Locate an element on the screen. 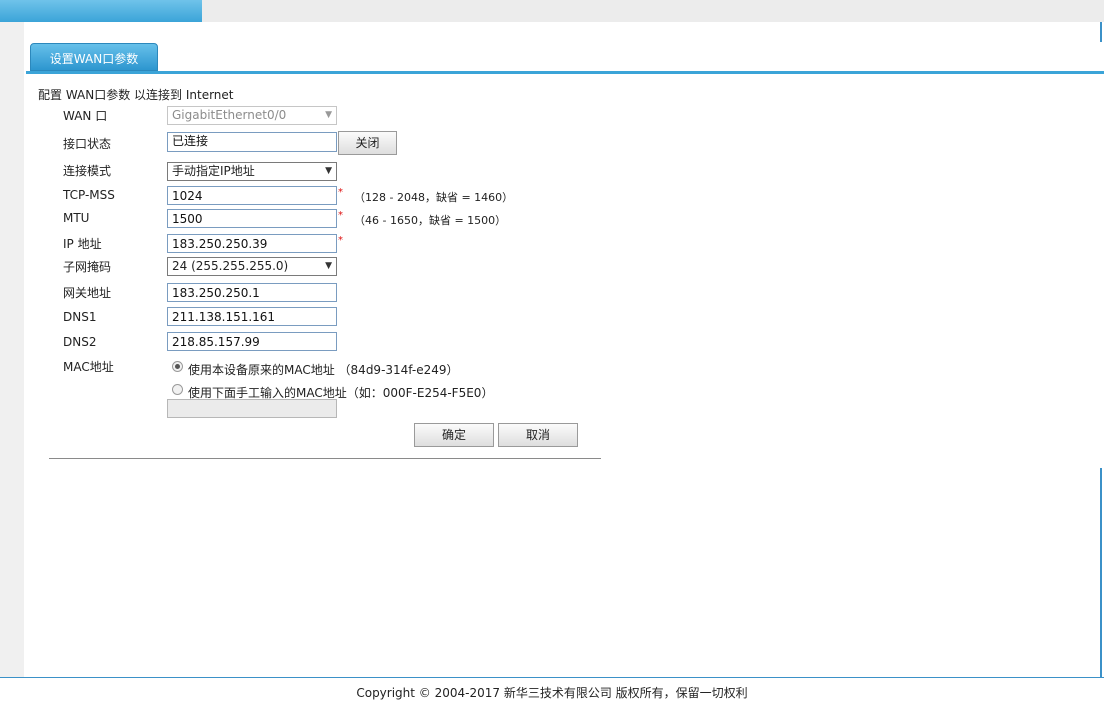 The width and height of the screenshot is (1104, 704). dns2-label: DNS2 is located at coordinates (80, 342).